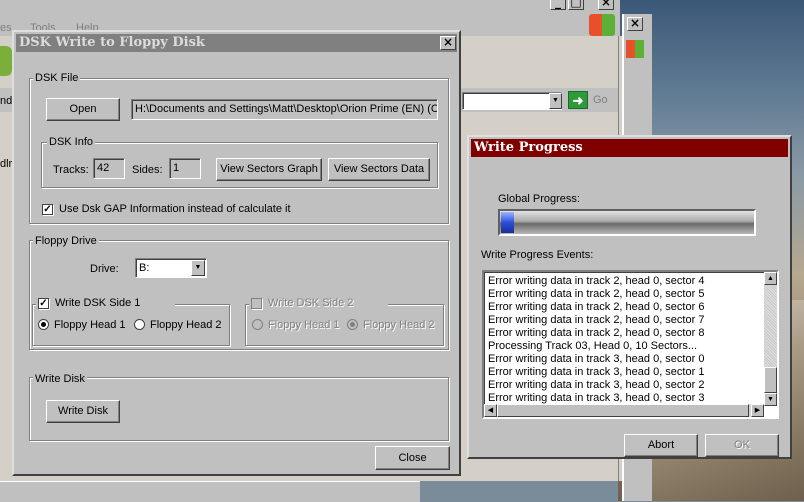 This screenshot has height=502, width=804. Describe the element at coordinates (83, 109) in the screenshot. I see `open-button: Open` at that location.